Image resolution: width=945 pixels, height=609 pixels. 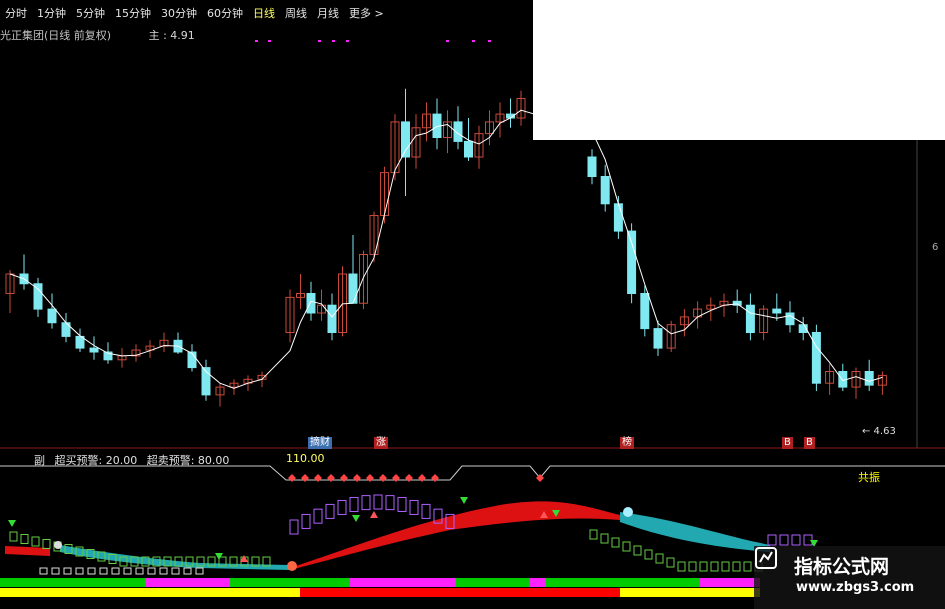 What do you see at coordinates (869, 477) in the screenshot?
I see `resonance-label: 共振` at bounding box center [869, 477].